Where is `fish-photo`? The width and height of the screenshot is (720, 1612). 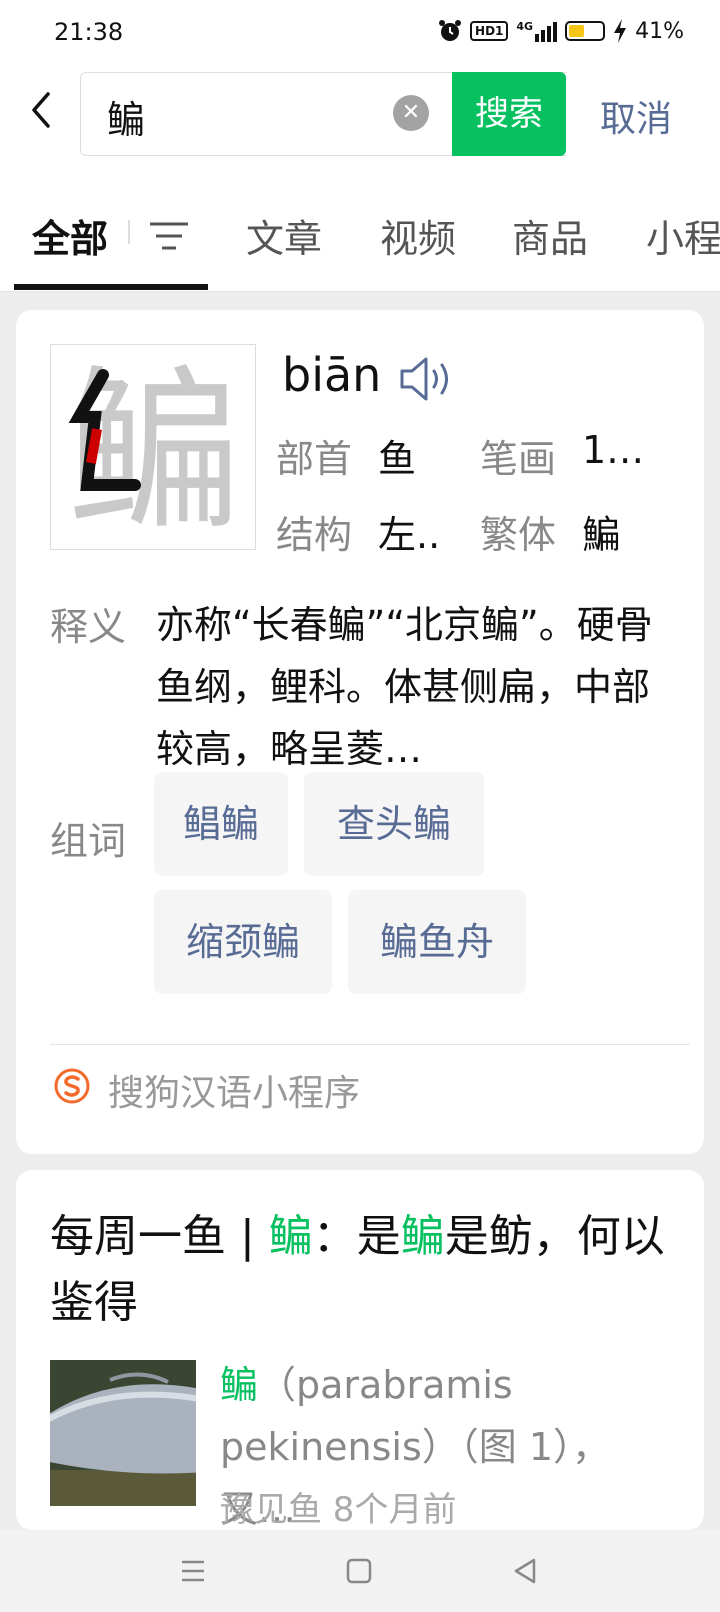 fish-photo is located at coordinates (123, 1433).